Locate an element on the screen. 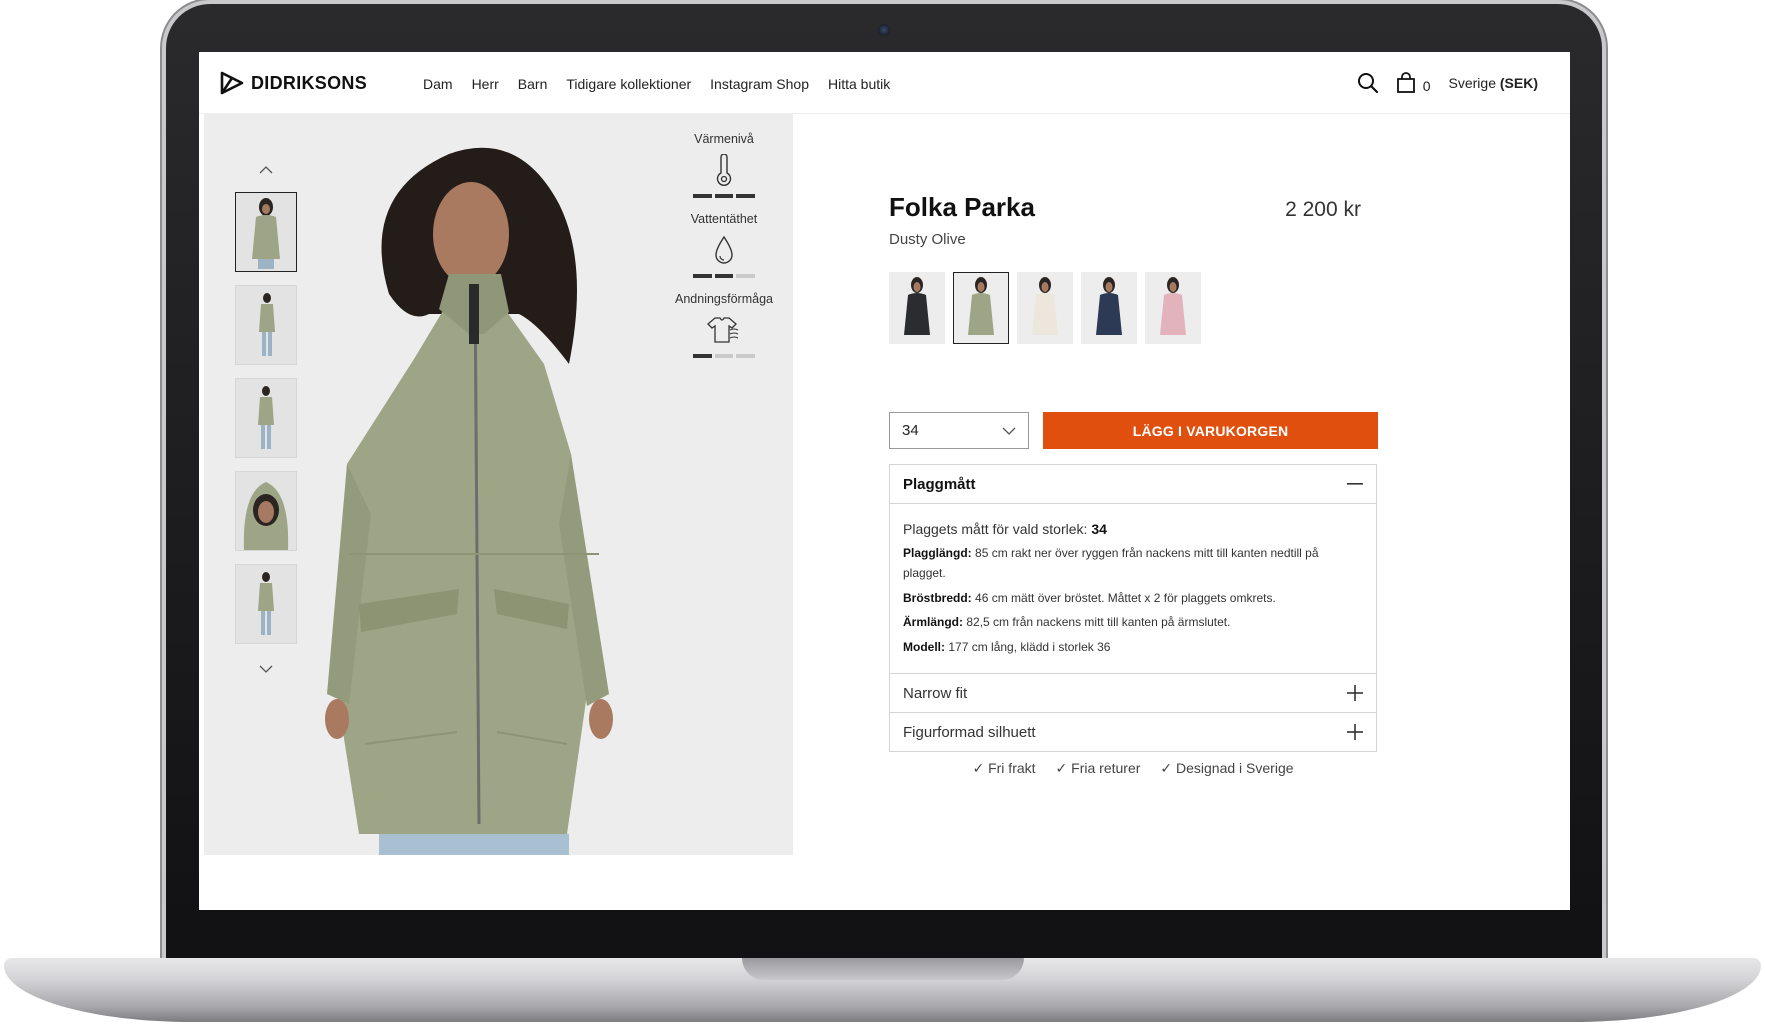 The width and height of the screenshot is (1765, 1025). thumbnail-gallery is located at coordinates (266, 419).